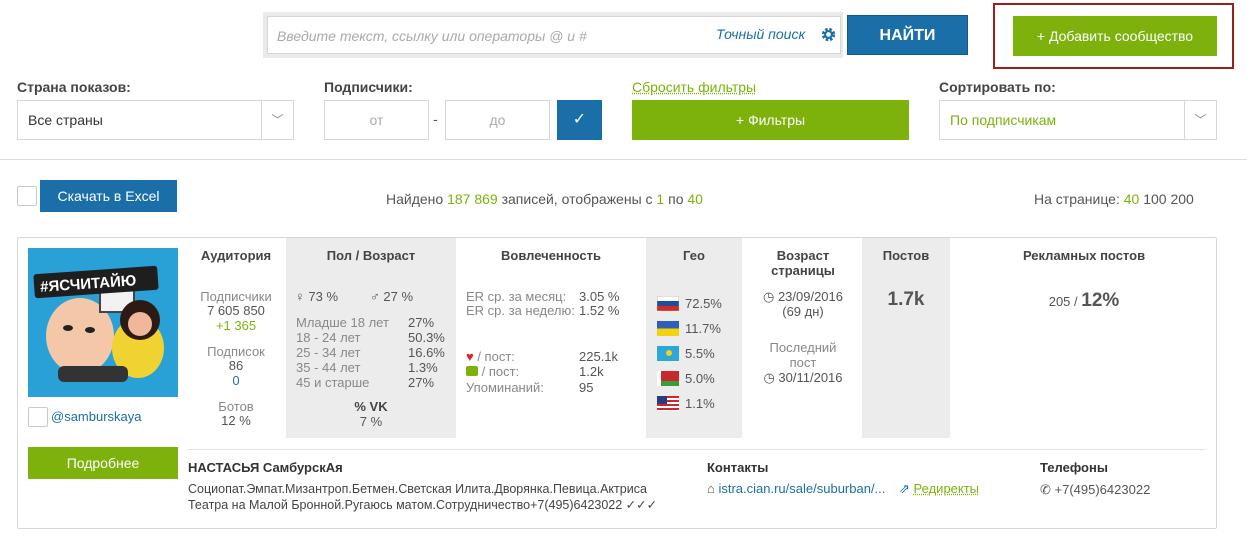  I want to click on community-avatar: #ЯСЧИТАЙЮ, so click(103, 322).